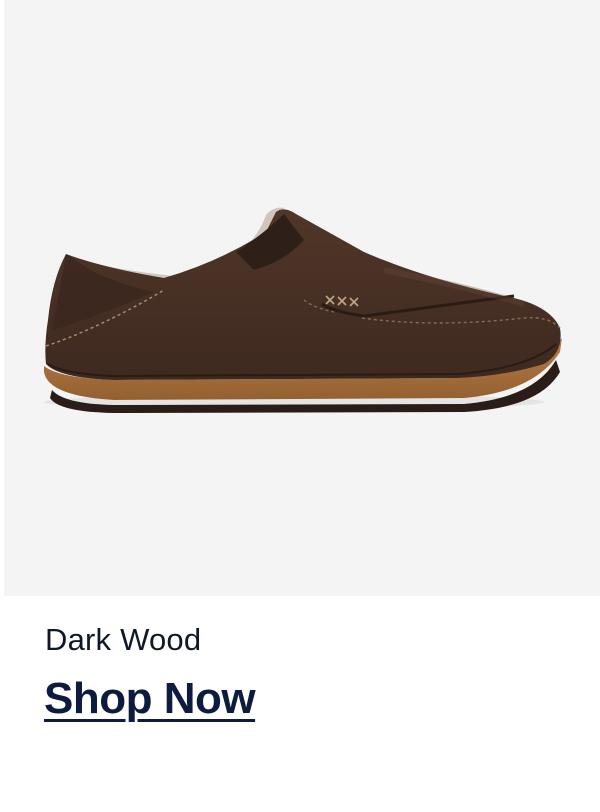 Image resolution: width=600 pixels, height=812 pixels. Describe the element at coordinates (150, 699) in the screenshot. I see `shop-now-link: Shop Now` at that location.